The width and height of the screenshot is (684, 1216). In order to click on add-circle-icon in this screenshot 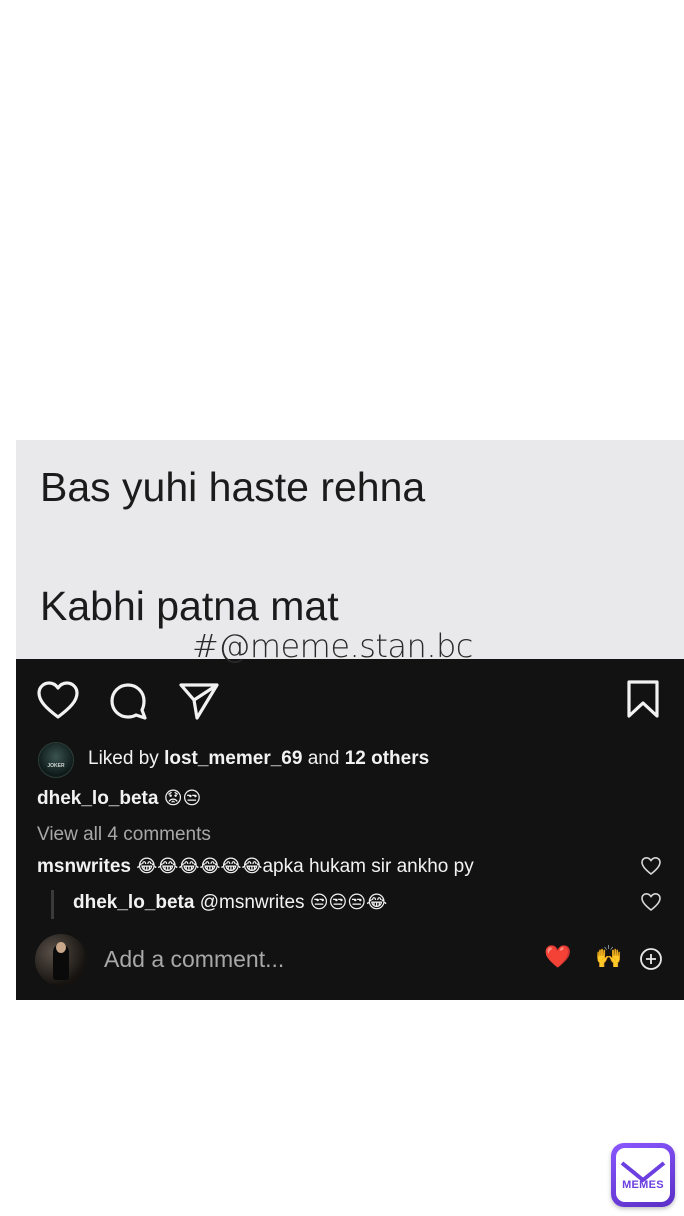, I will do `click(651, 959)`.